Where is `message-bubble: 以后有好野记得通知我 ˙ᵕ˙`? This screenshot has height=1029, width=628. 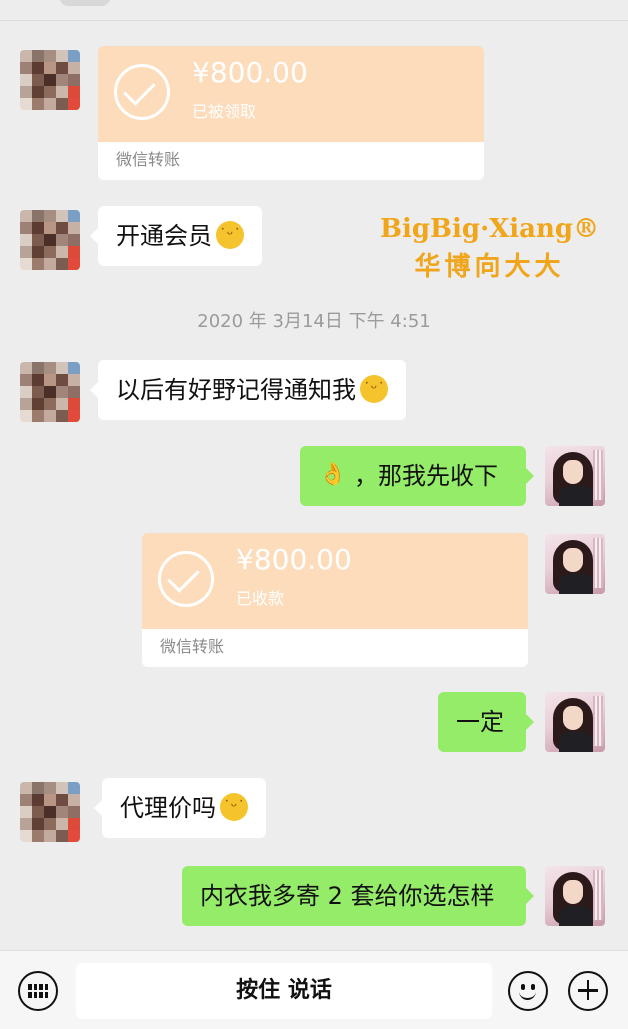
message-bubble: 以后有好野记得通知我 ˙ᵕ˙ is located at coordinates (248, 390).